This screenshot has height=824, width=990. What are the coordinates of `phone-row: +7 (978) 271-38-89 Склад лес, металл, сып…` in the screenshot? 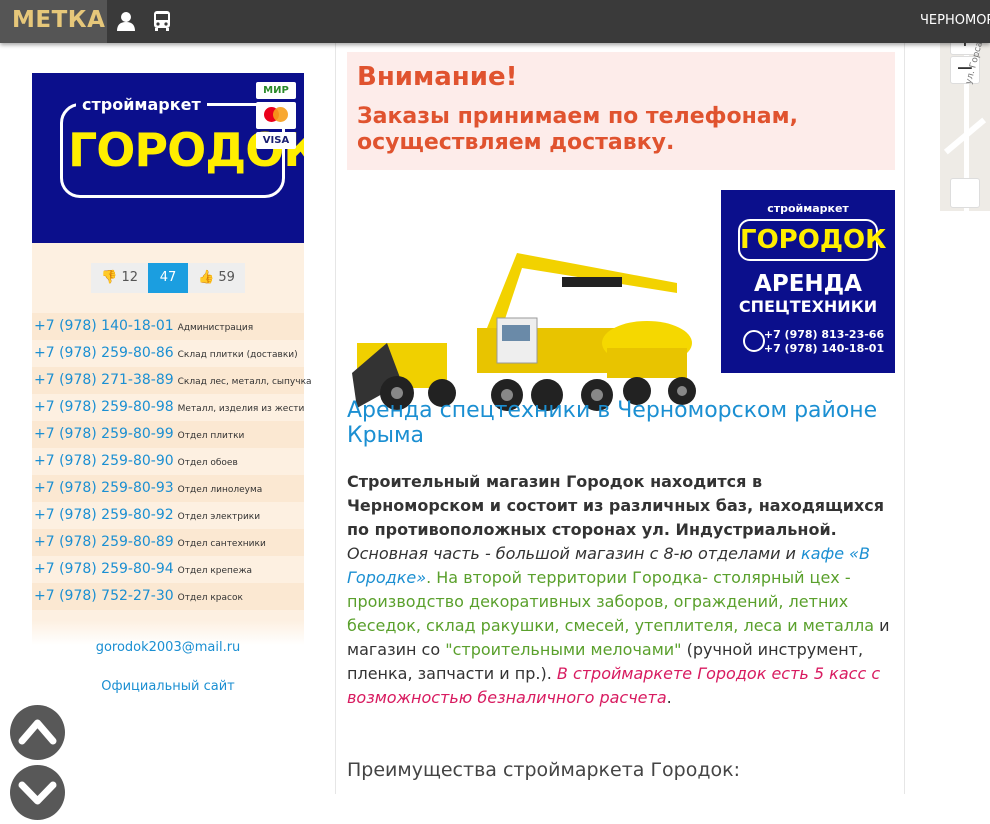 It's located at (172, 380).